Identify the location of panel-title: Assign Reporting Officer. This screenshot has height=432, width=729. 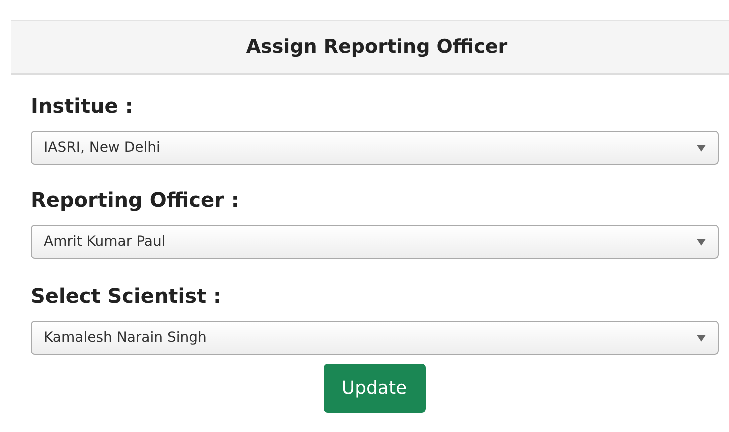
(376, 47).